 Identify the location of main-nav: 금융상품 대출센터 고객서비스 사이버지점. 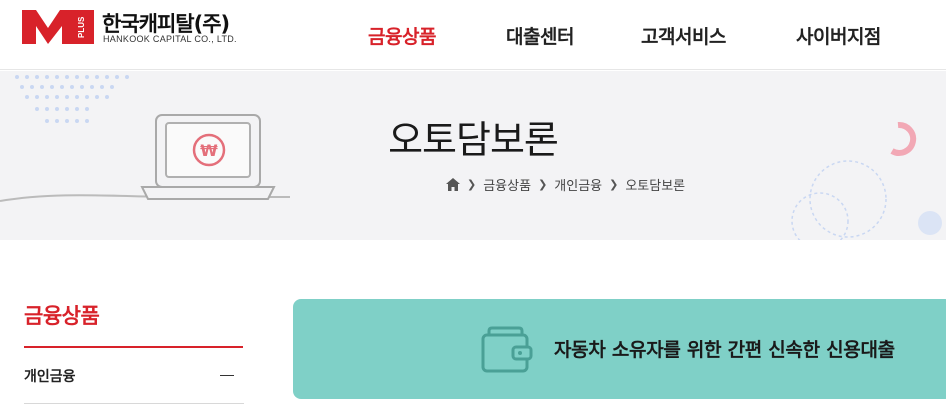
(473, 35).